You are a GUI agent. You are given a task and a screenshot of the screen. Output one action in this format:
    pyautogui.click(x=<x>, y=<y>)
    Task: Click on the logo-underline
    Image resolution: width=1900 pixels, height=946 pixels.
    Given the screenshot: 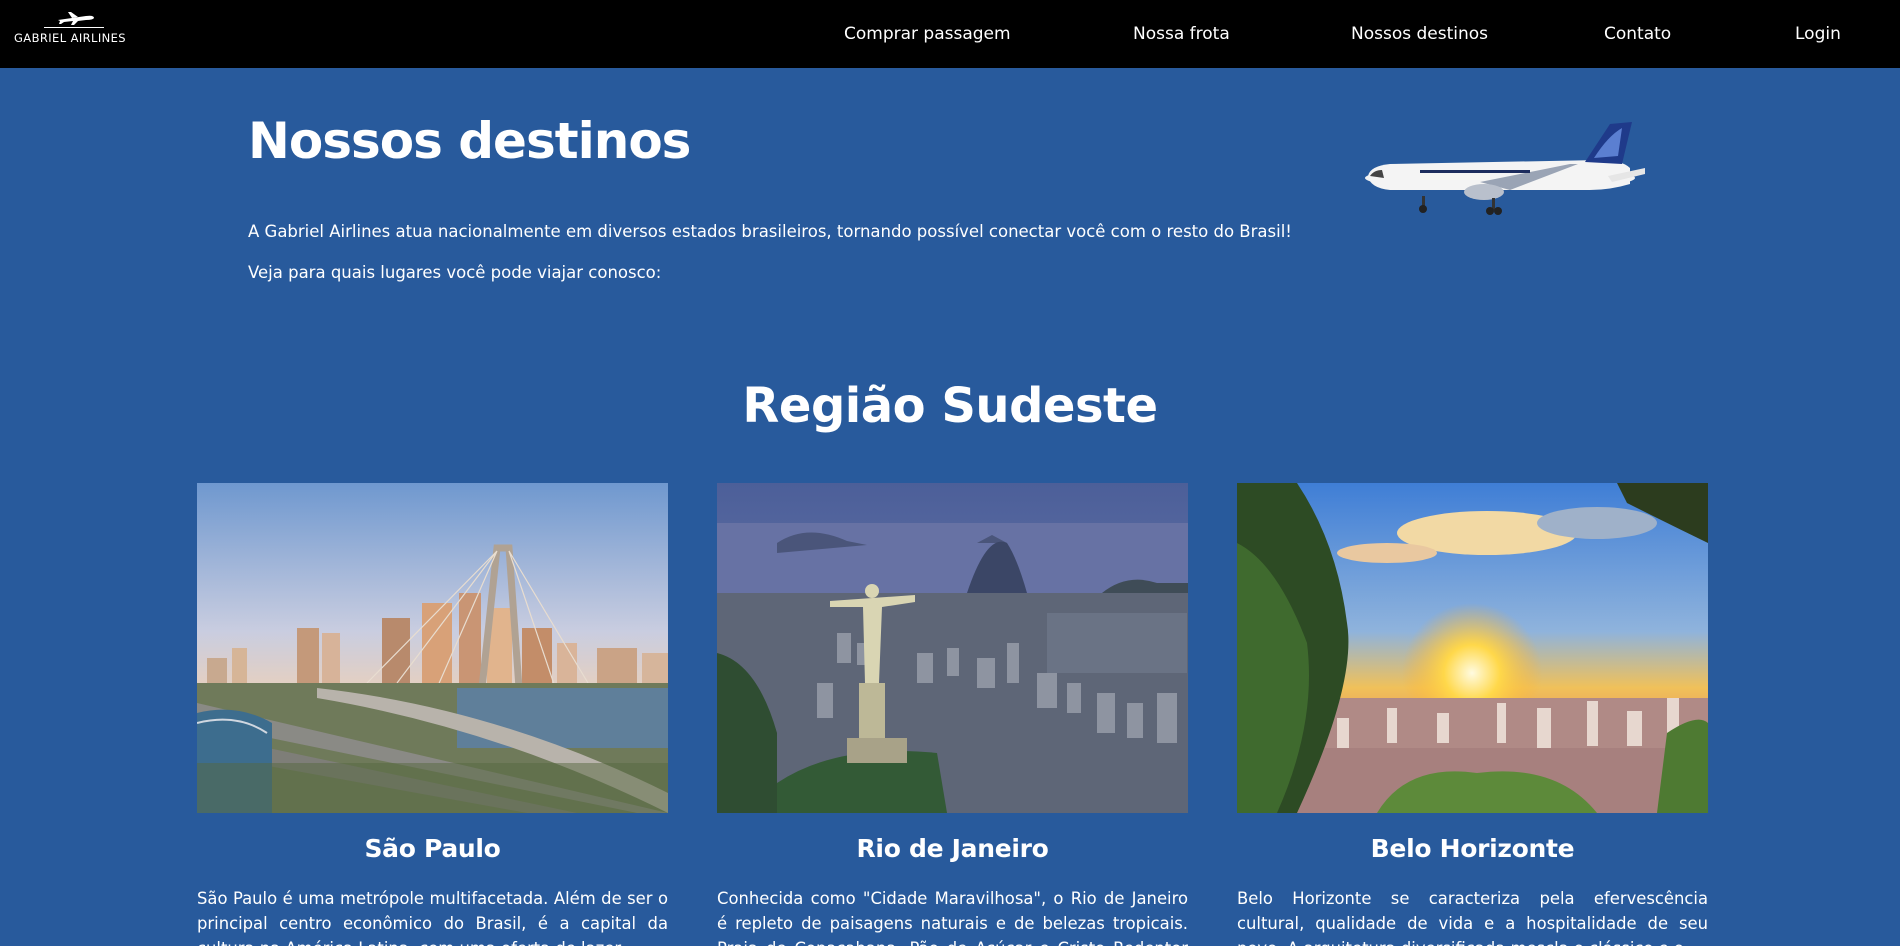 What is the action you would take?
    pyautogui.click(x=74, y=27)
    